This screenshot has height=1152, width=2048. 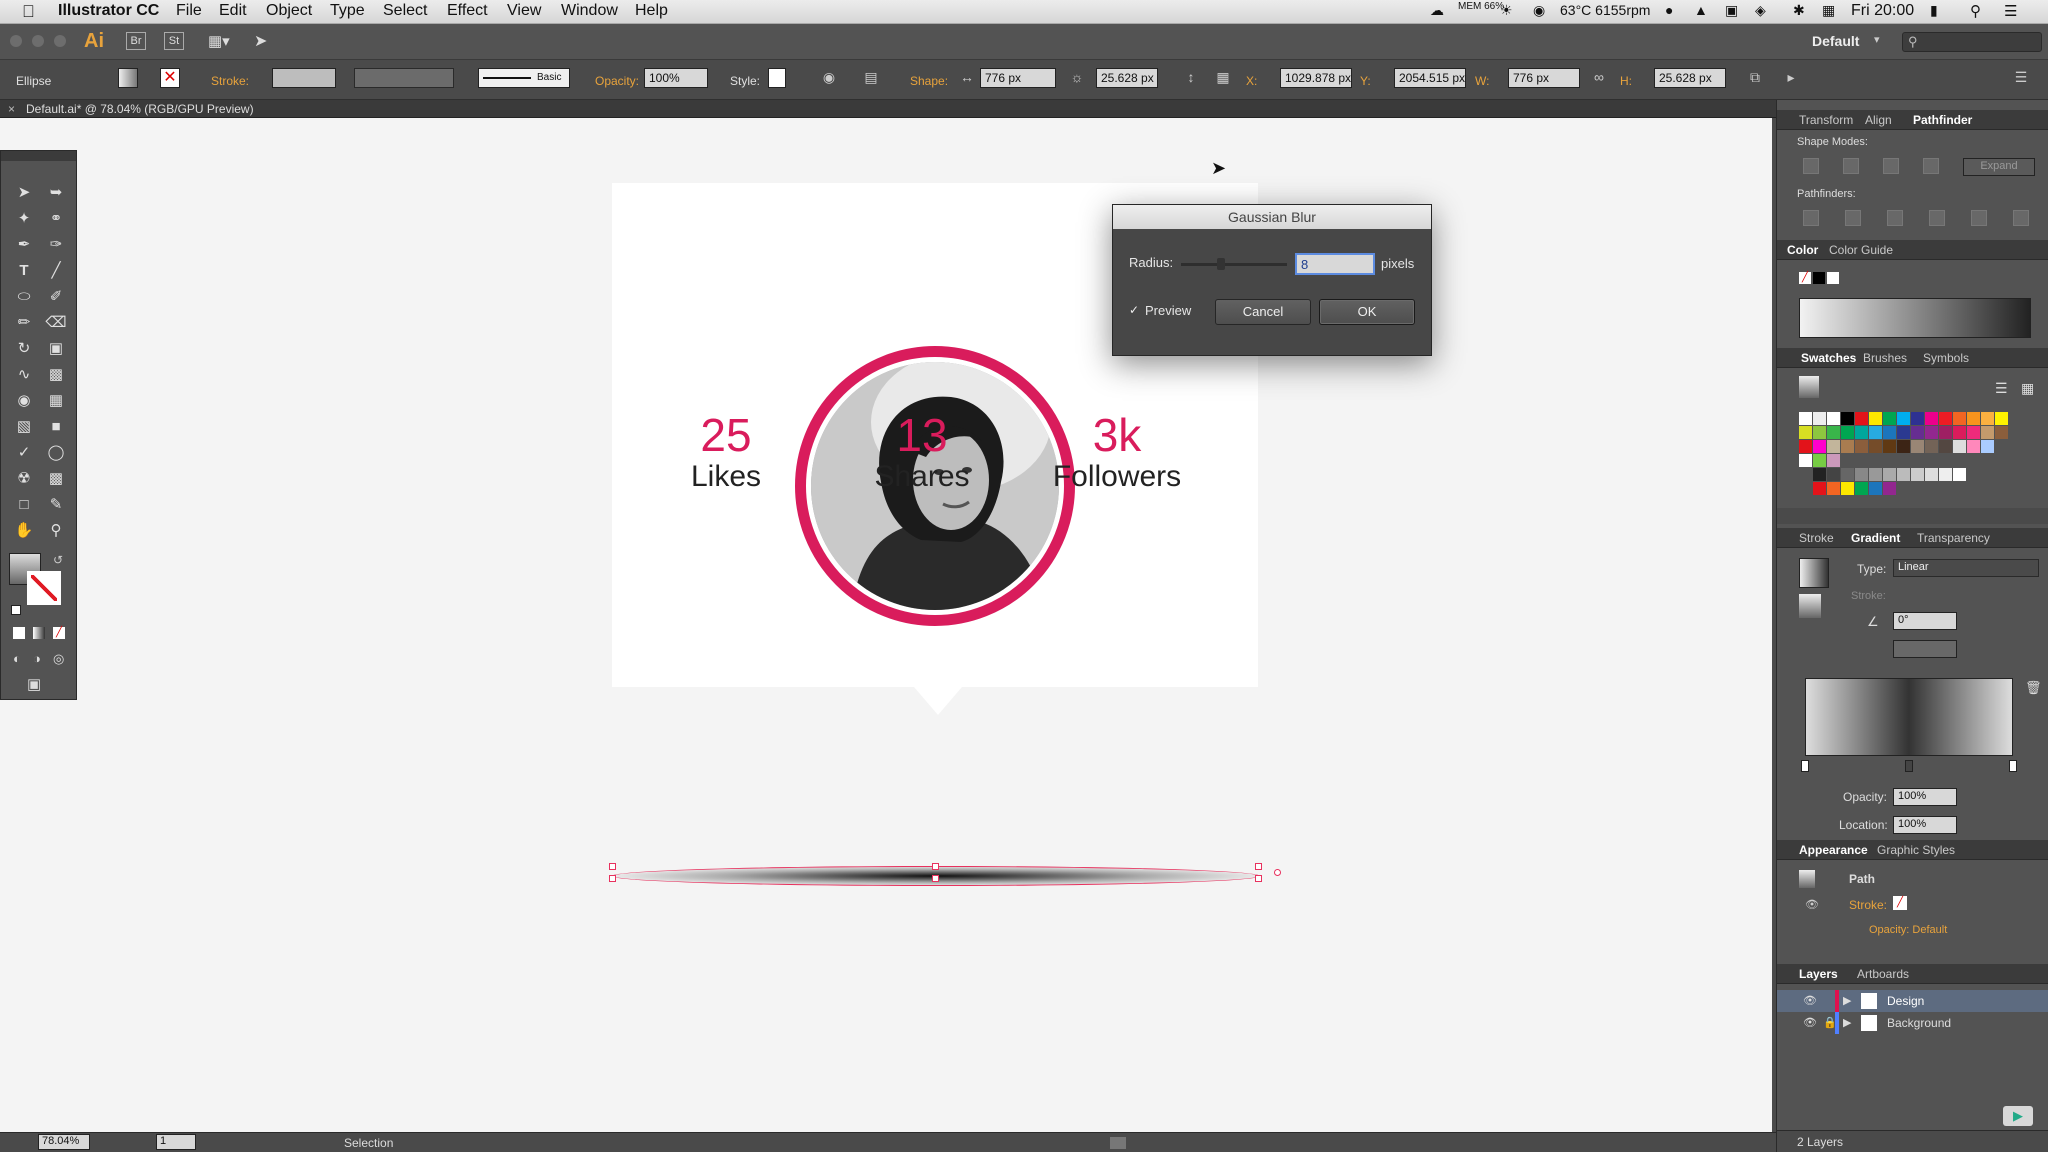 What do you see at coordinates (1437, 10) in the screenshot?
I see `status-icon: ☁` at bounding box center [1437, 10].